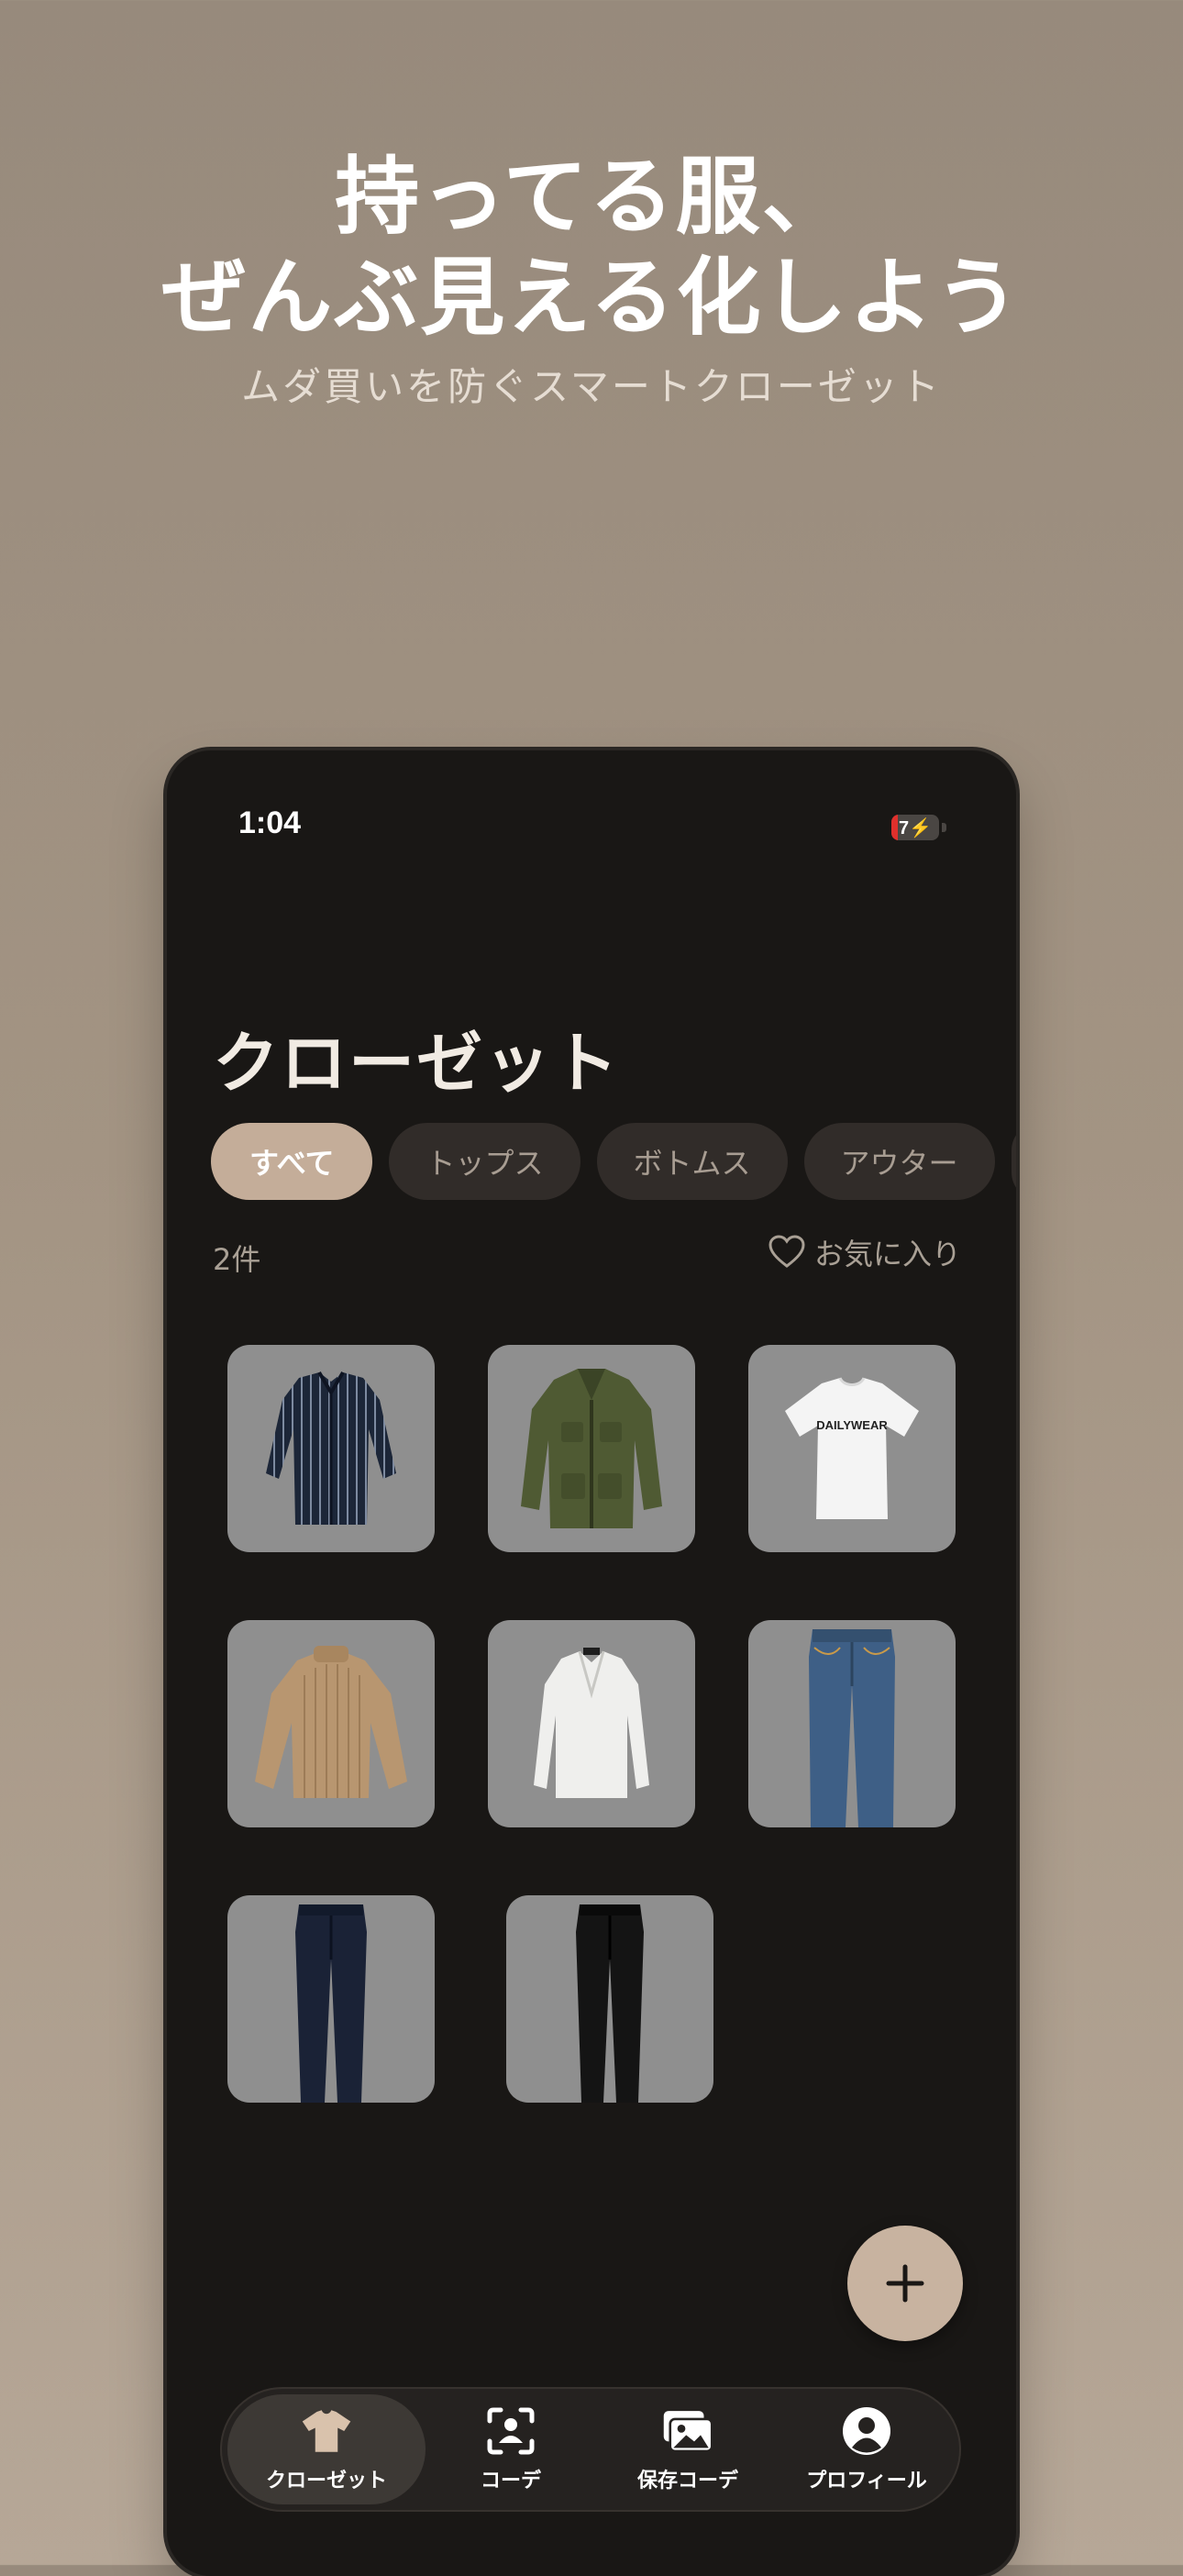 This screenshot has height=2576, width=1183. I want to click on heart-icon, so click(786, 1252).